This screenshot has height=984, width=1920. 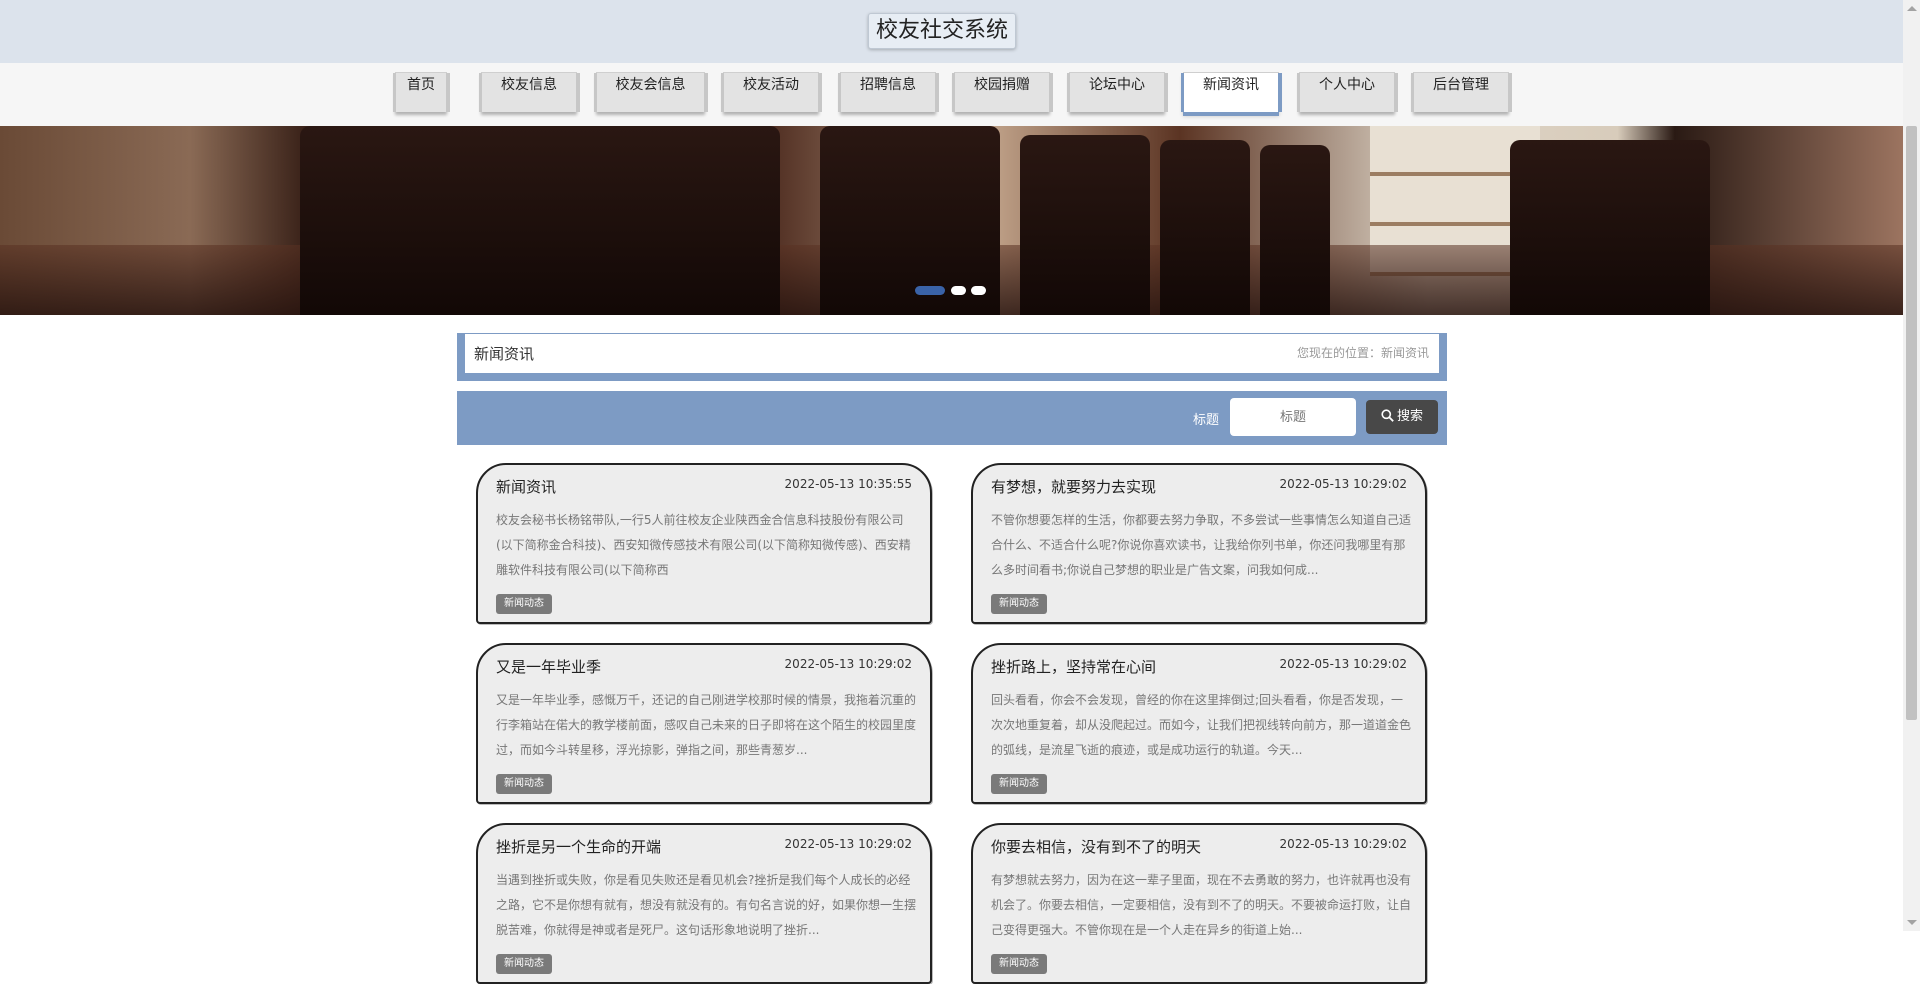 I want to click on news-title: 你要去相信，没有到不了的明天, so click(x=1096, y=847).